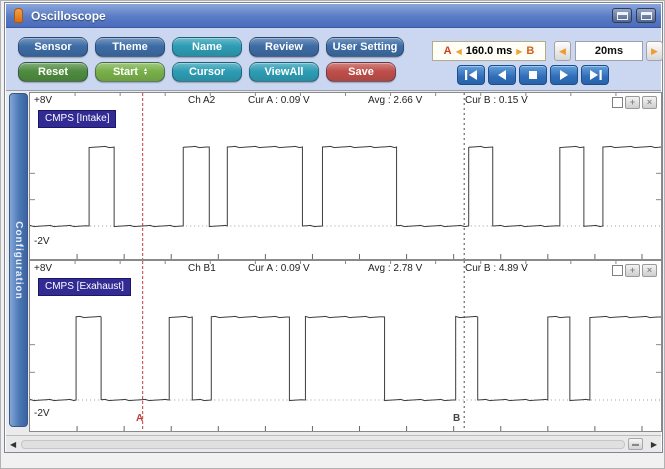 The width and height of the screenshot is (665, 469). Describe the element at coordinates (361, 72) in the screenshot. I see `save-button: Save` at that location.